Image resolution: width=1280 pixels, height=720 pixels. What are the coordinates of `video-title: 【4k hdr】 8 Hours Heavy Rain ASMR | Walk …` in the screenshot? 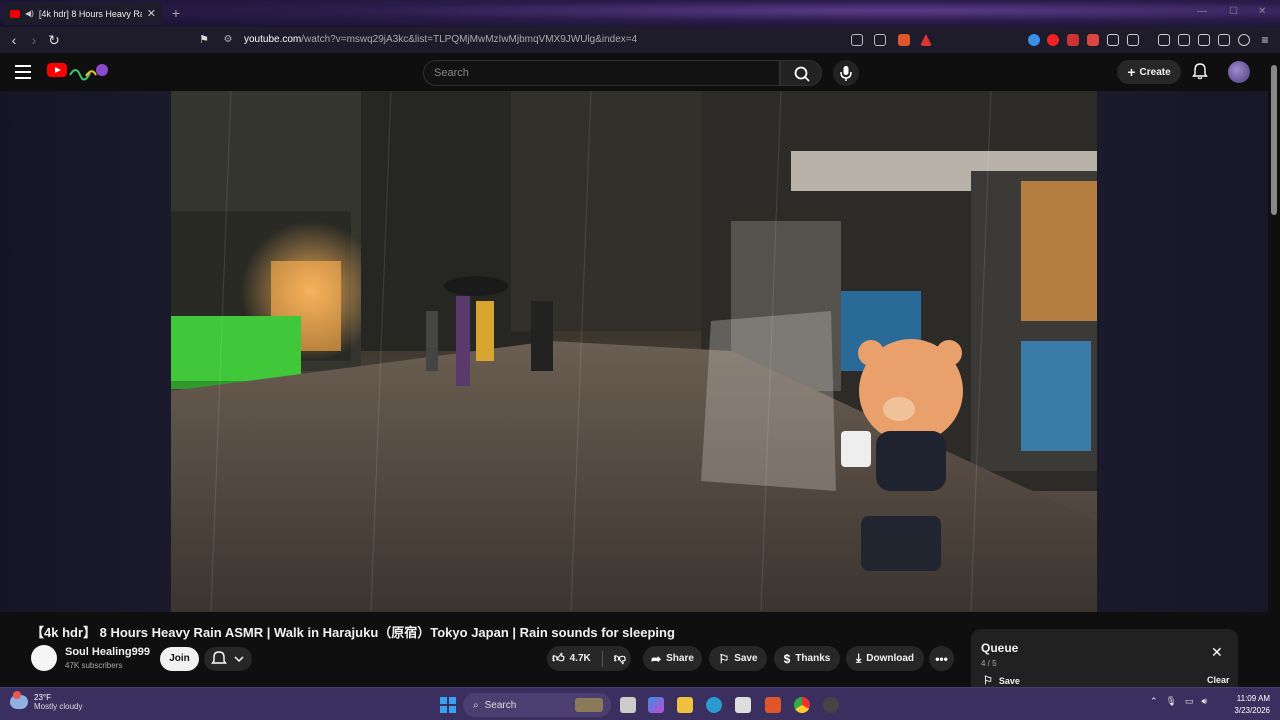 It's located at (353, 632).